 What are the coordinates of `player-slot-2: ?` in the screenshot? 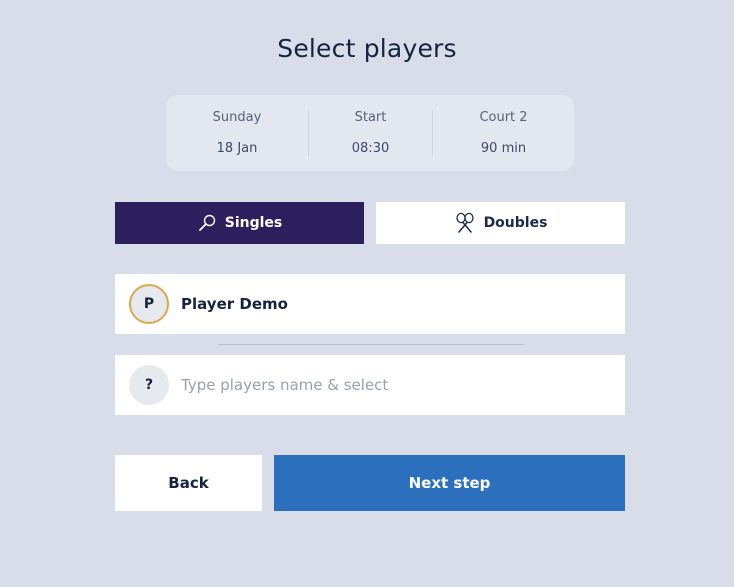 It's located at (370, 385).